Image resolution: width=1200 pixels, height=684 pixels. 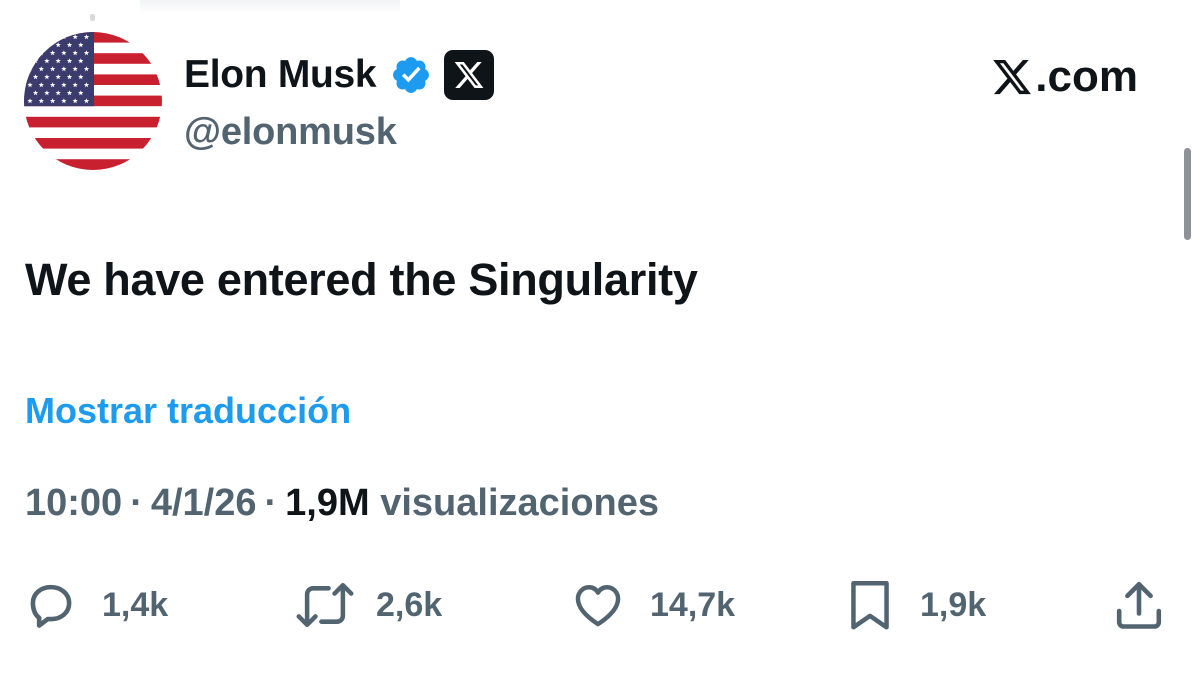 I want to click on repost-count: 2,6k, so click(x=409, y=604).